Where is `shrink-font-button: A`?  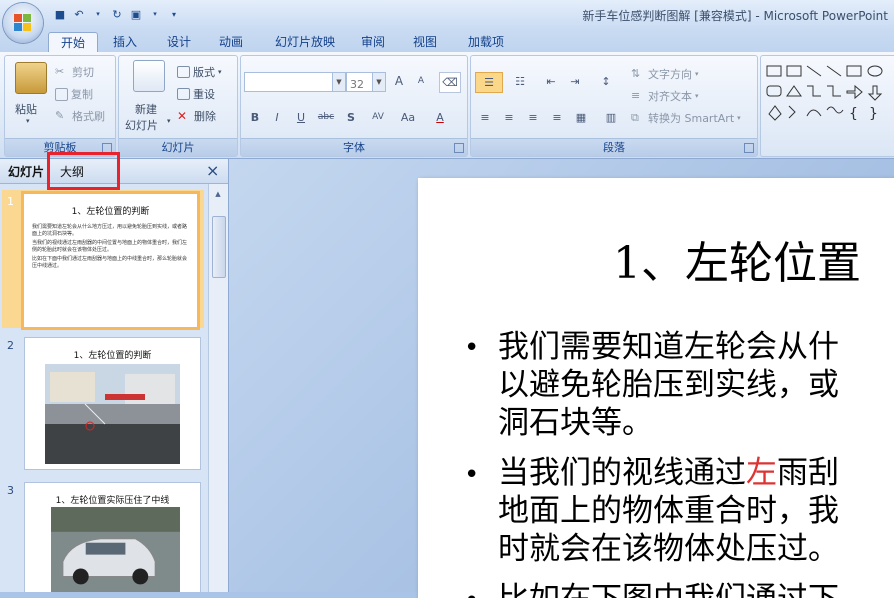
shrink-font-button: A is located at coordinates (421, 81).